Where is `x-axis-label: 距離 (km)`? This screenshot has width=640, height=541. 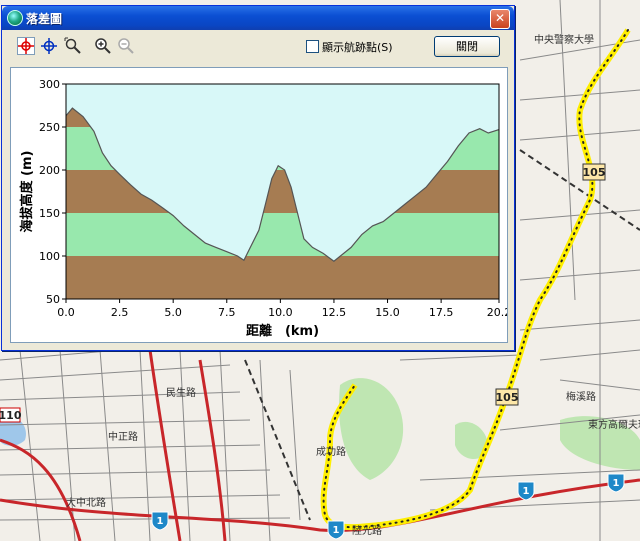
x-axis-label: 距離 (km) is located at coordinates (282, 331).